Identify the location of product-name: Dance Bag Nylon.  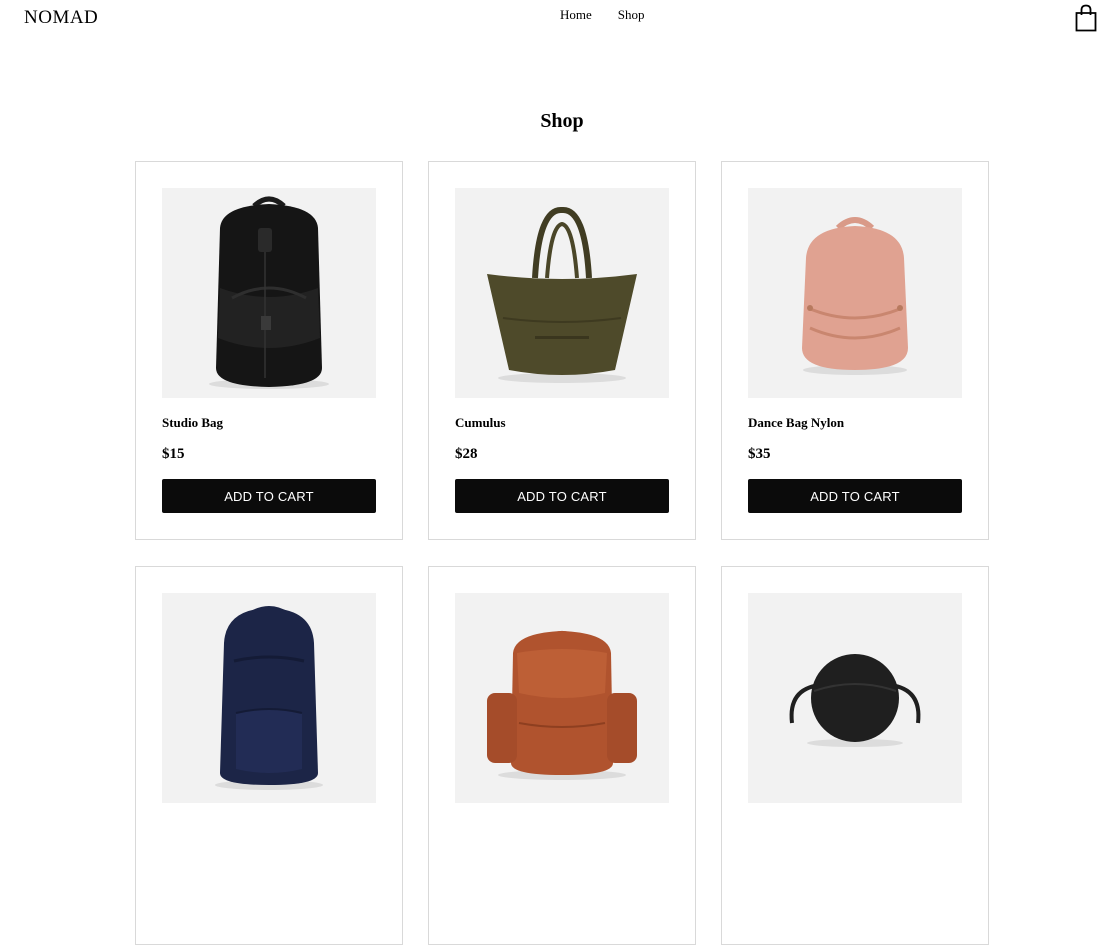
(796, 423).